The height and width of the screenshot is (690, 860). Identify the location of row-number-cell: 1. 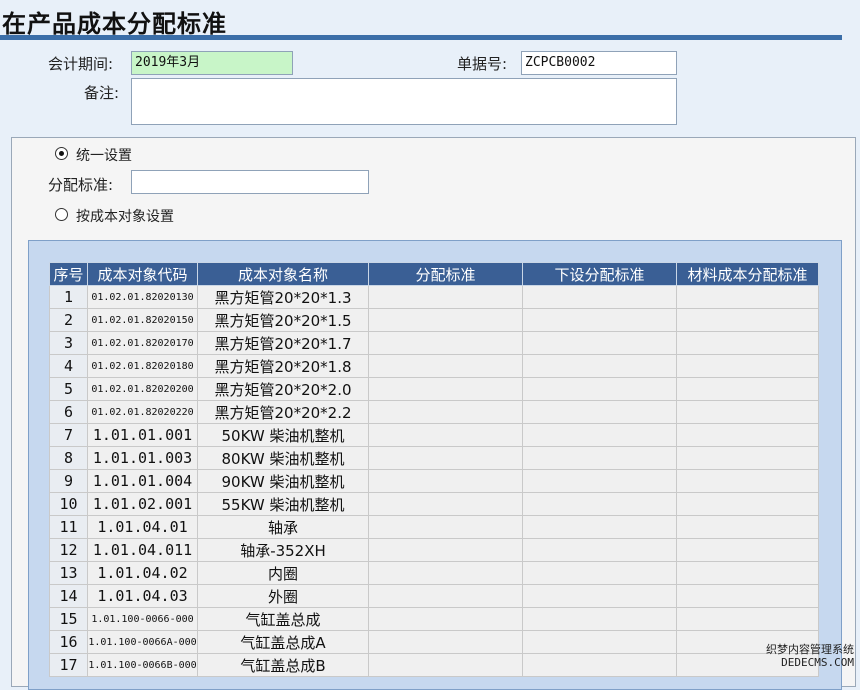
(68, 297).